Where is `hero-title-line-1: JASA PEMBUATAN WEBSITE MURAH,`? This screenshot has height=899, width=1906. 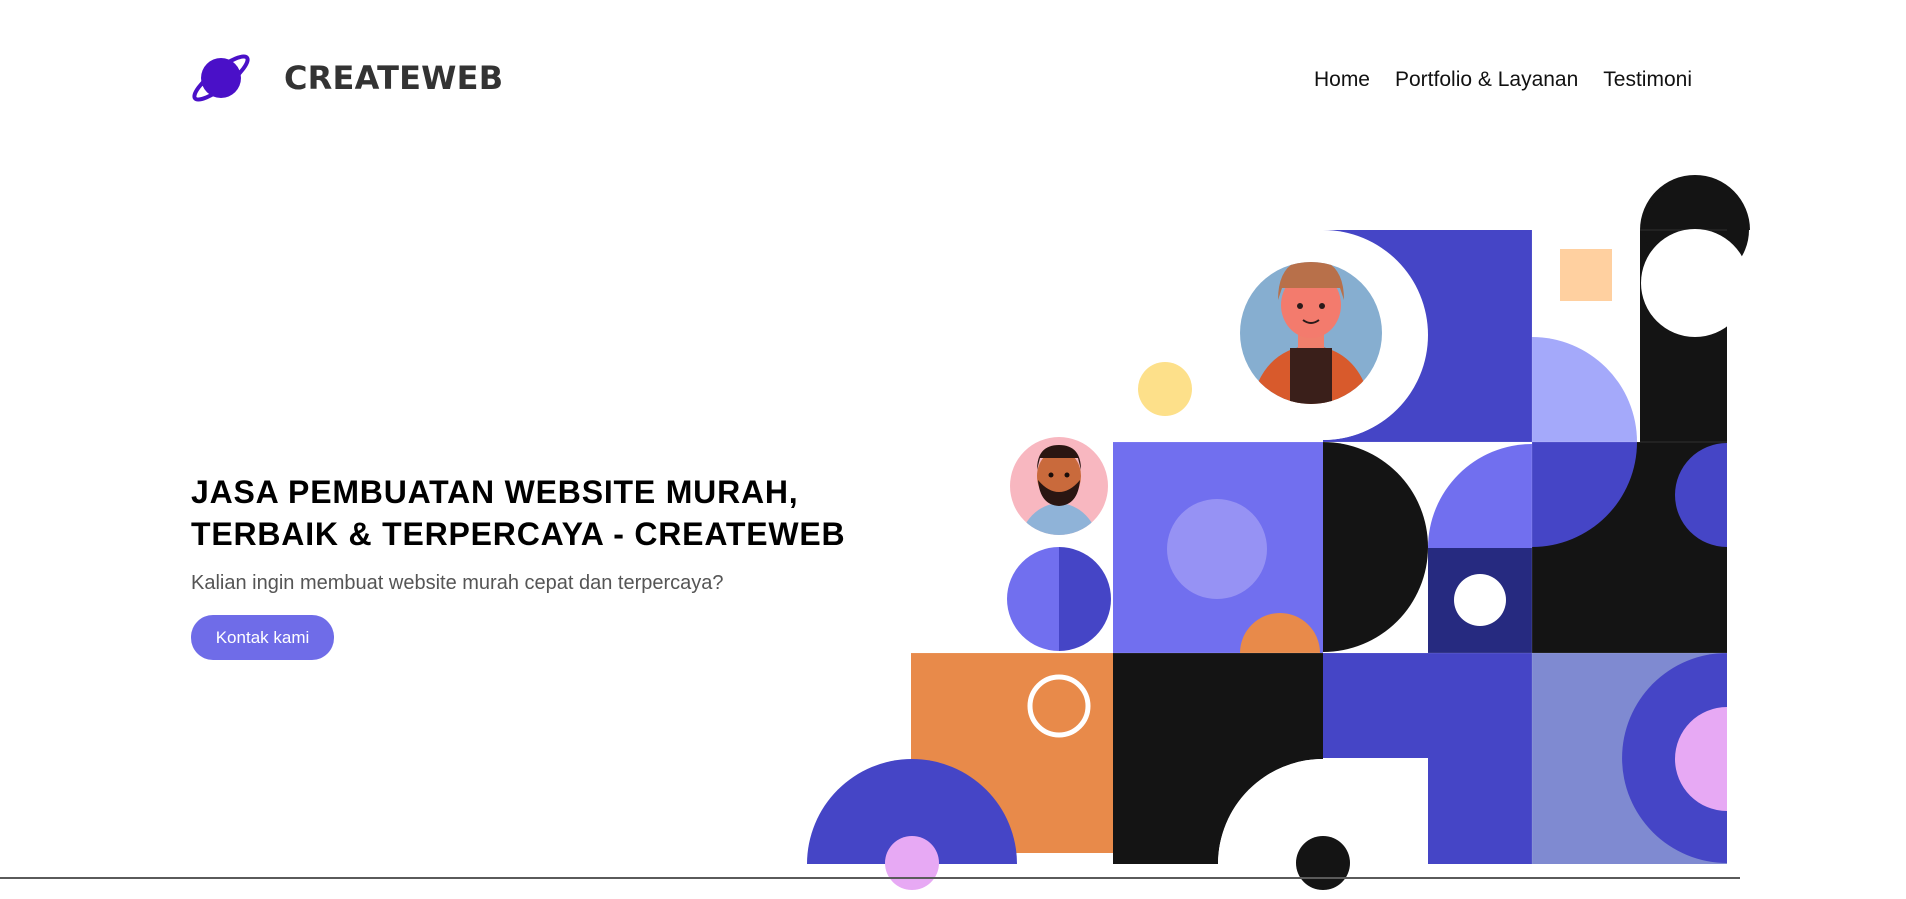
hero-title-line-1: JASA PEMBUATAN WEBSITE MURAH, is located at coordinates (495, 492).